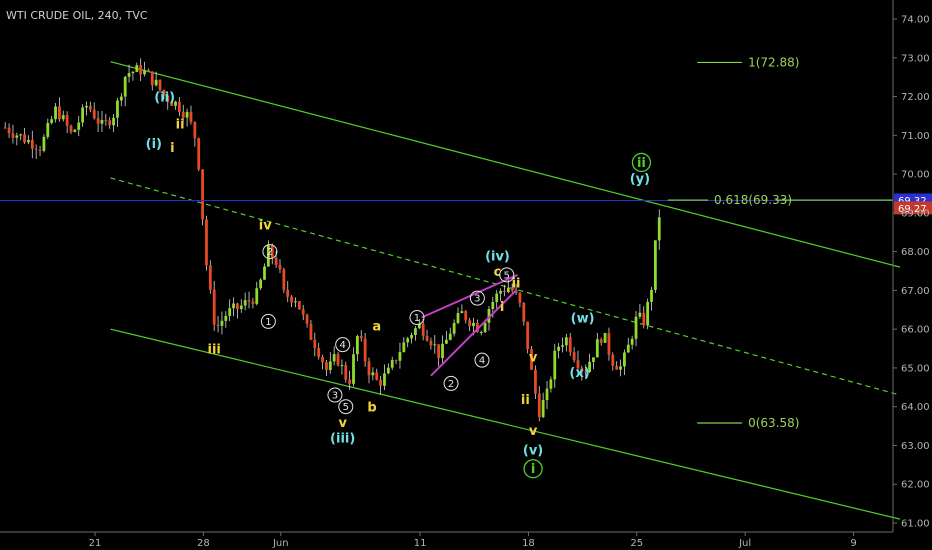  Describe the element at coordinates (915, 136) in the screenshot. I see `price-tick-label: 71.00` at that location.